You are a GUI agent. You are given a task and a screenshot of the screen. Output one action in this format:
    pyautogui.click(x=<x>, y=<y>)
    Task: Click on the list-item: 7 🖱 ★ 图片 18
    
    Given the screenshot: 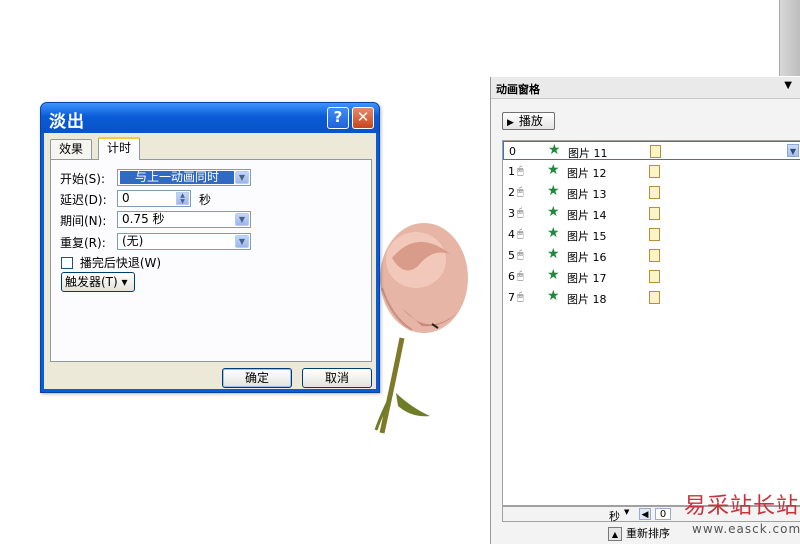 What is the action you would take?
    pyautogui.click(x=651, y=298)
    